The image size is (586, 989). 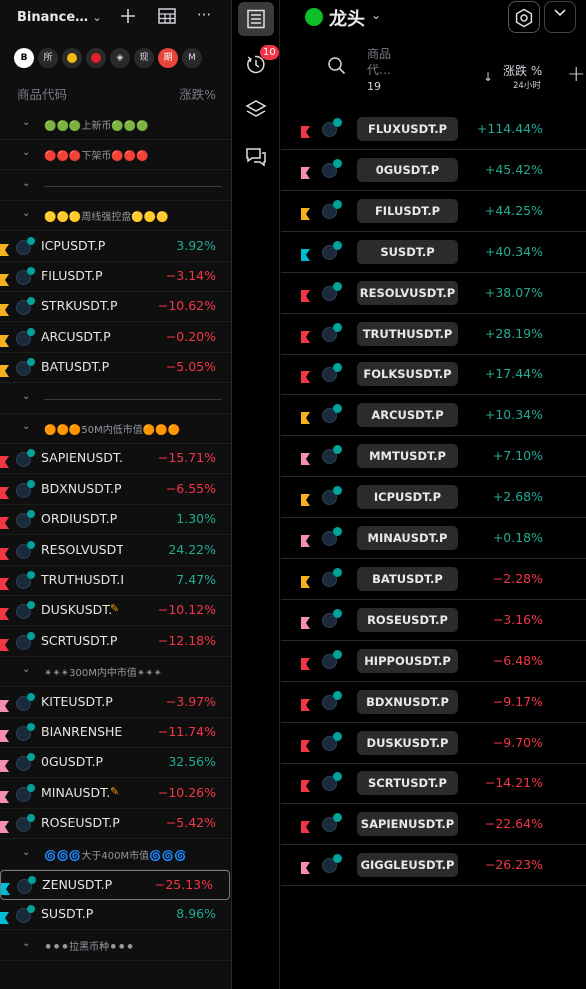 I want to click on symbol-row: MMTUSDT.P +7.10%, so click(x=433, y=457).